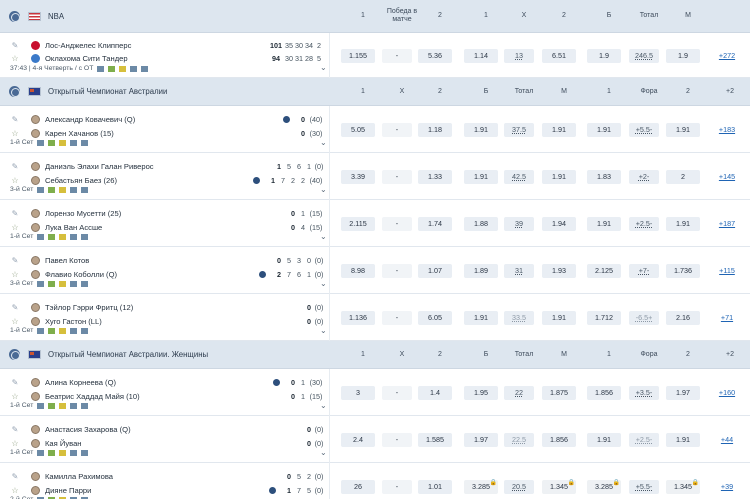  Describe the element at coordinates (358, 439) in the screenshot. I see `odds-cell: 2.4` at that location.